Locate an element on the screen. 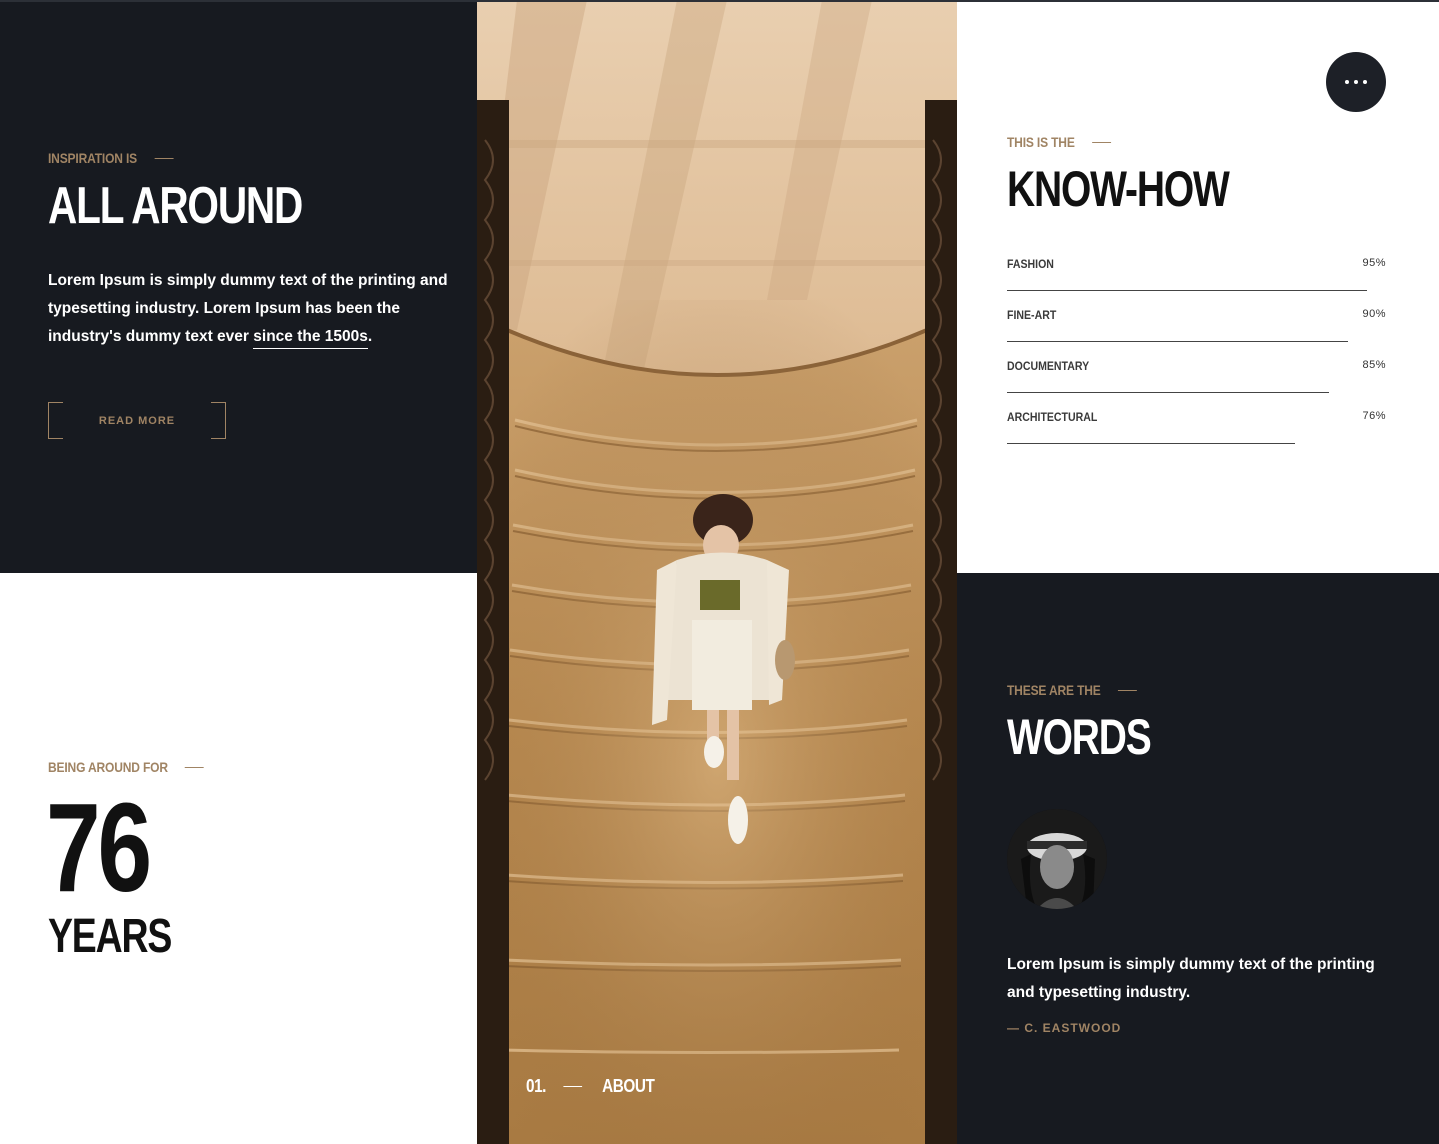 This screenshot has width=1439, height=1144. read-more-button: READ MORE is located at coordinates (137, 420).